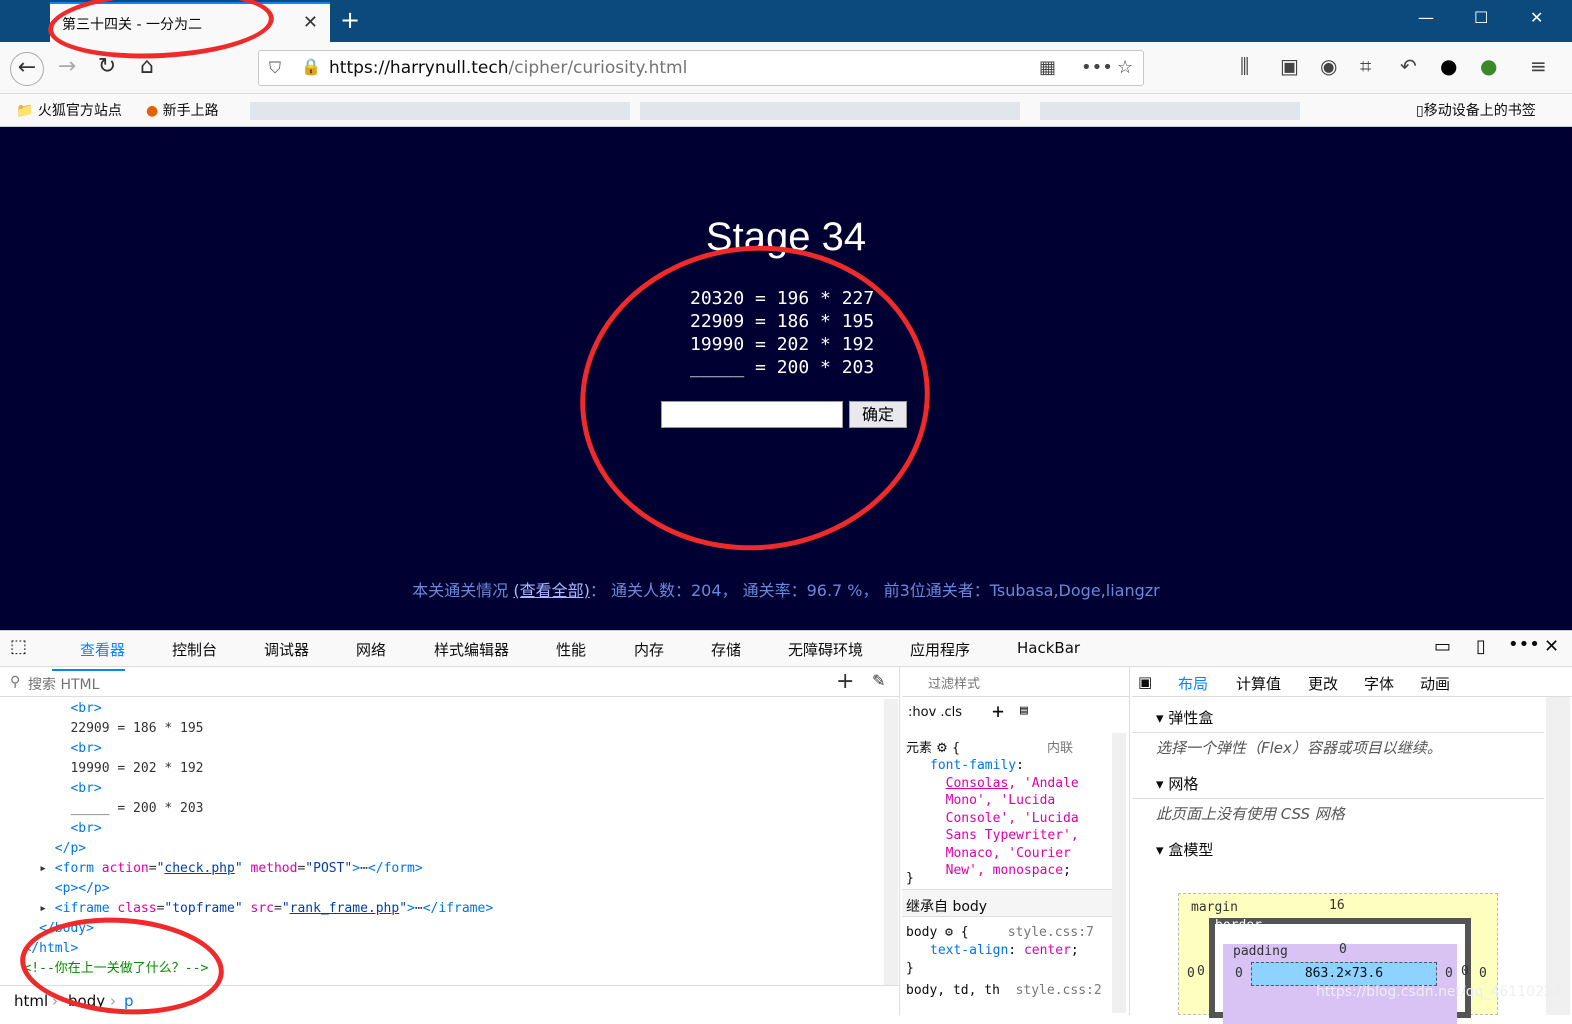 The image size is (1572, 1024). What do you see at coordinates (1481, 17) in the screenshot?
I see `maximize-icon: ☐` at bounding box center [1481, 17].